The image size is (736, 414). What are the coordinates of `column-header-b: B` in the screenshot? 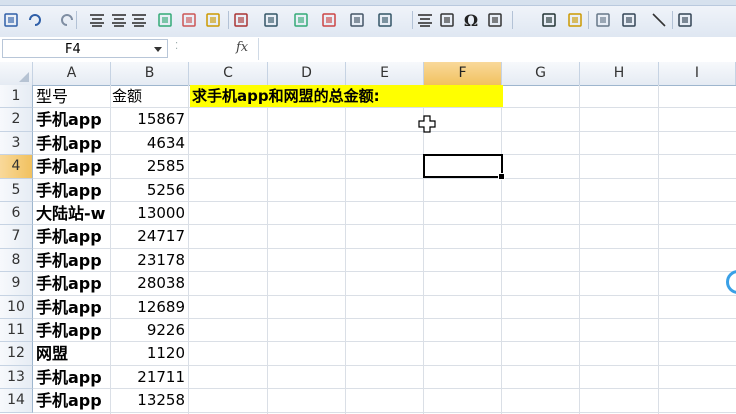 It's located at (150, 73).